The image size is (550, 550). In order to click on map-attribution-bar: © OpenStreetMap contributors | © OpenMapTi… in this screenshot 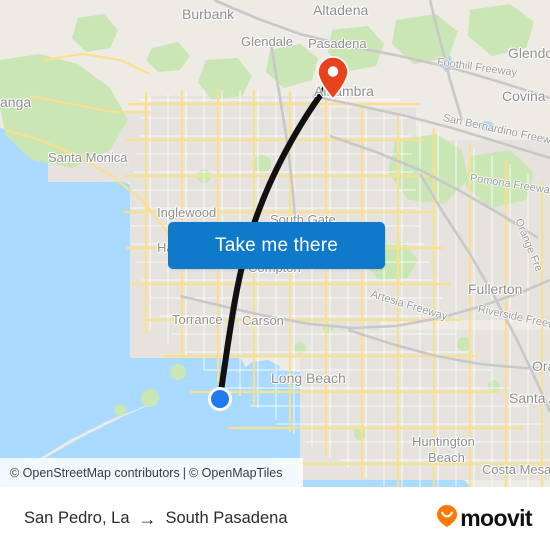, I will do `click(151, 472)`.